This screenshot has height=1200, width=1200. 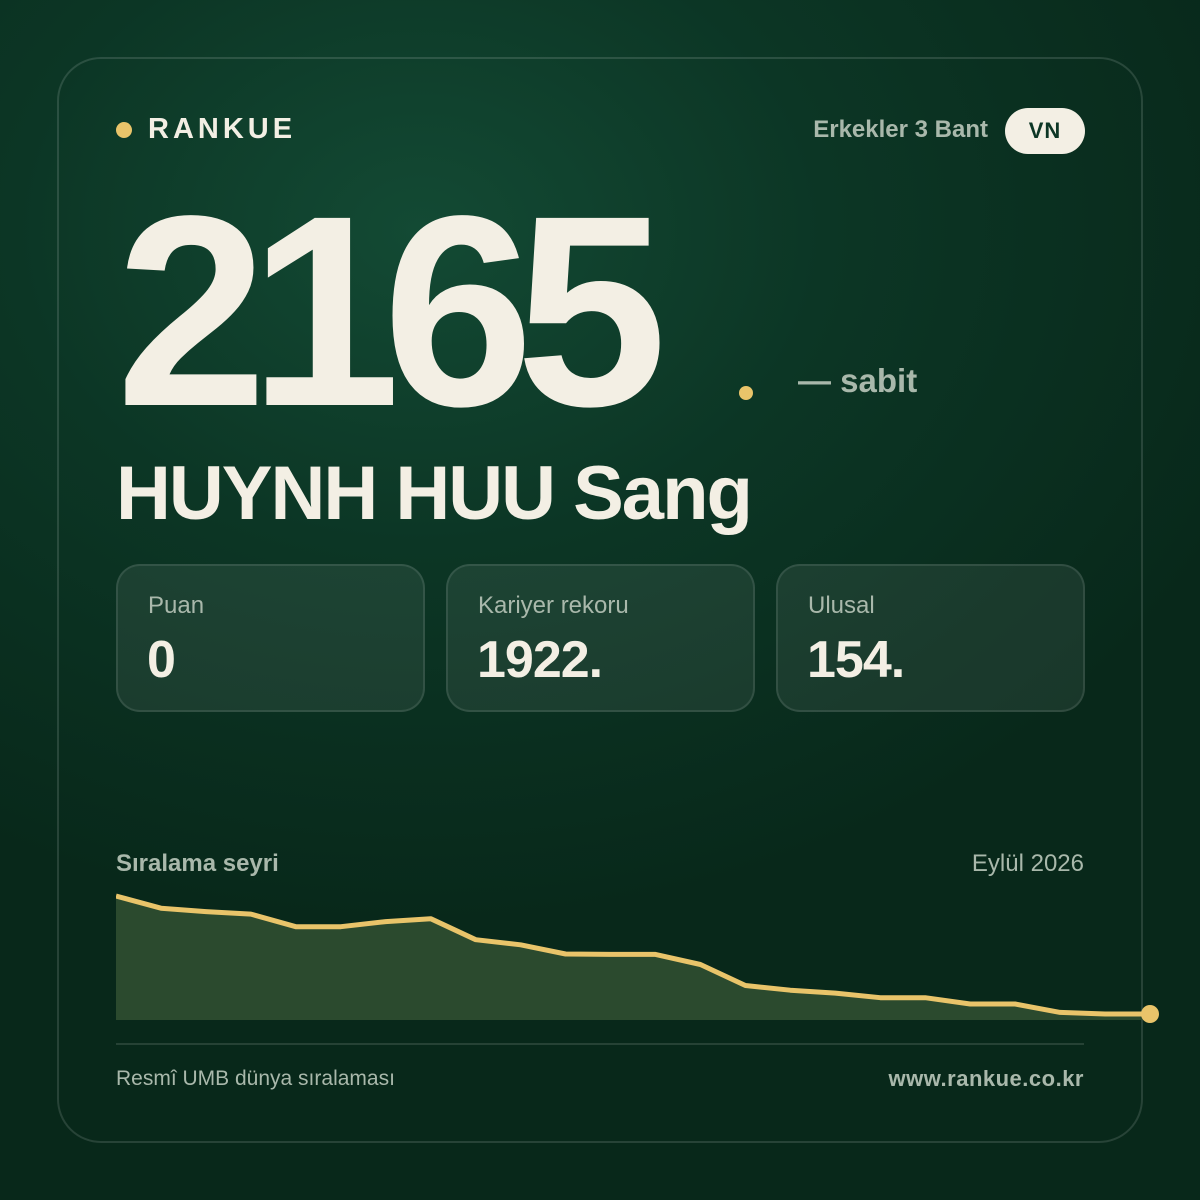 What do you see at coordinates (197, 863) in the screenshot?
I see `chart-title: Sıralama seyri` at bounding box center [197, 863].